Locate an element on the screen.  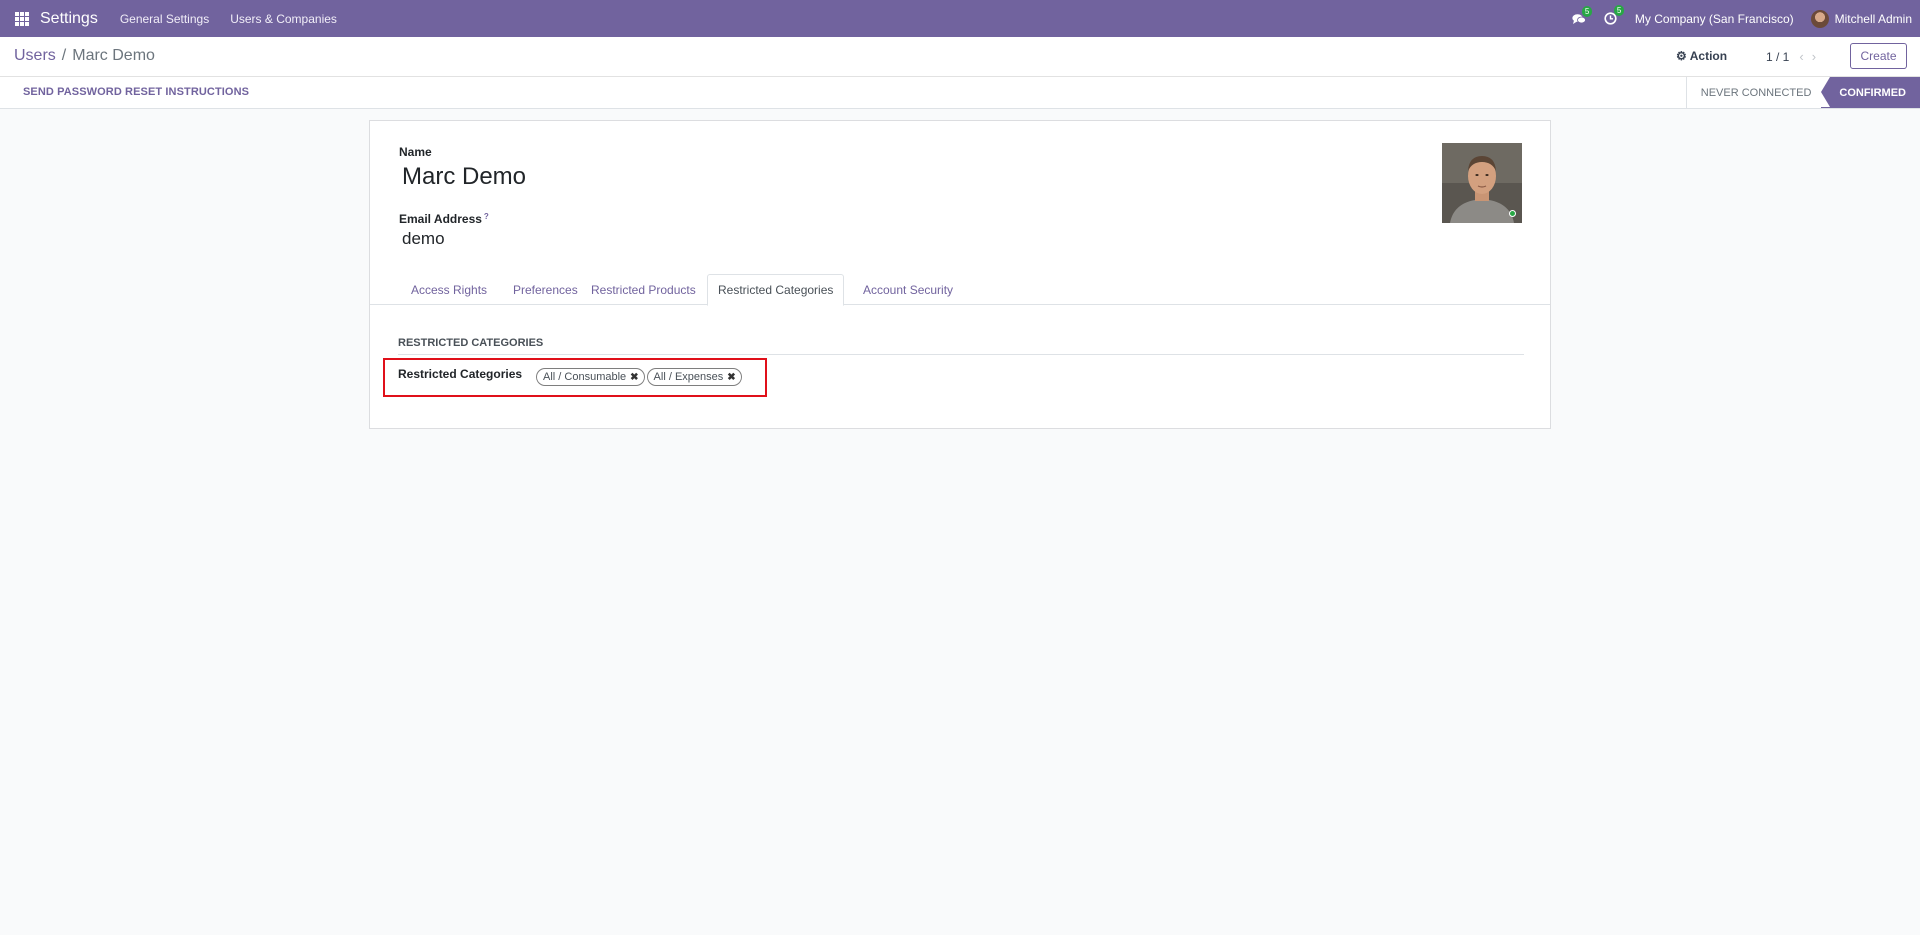
tab-restricted-products: Restricted Products is located at coordinates (643, 289).